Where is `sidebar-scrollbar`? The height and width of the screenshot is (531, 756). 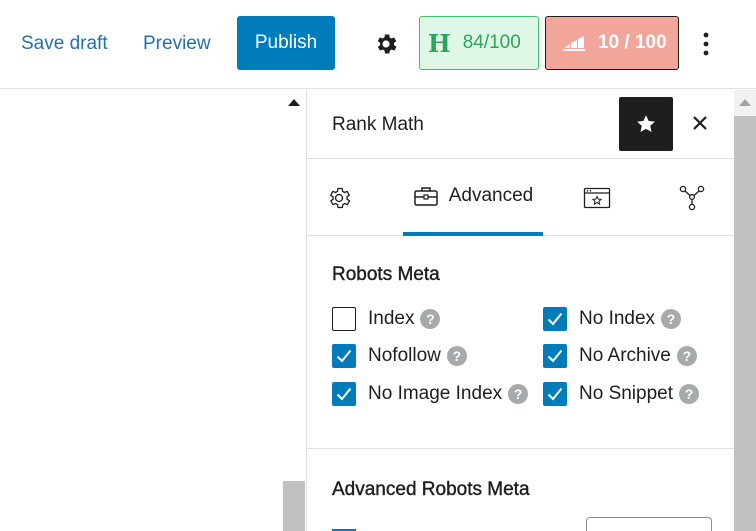
sidebar-scrollbar is located at coordinates (745, 310).